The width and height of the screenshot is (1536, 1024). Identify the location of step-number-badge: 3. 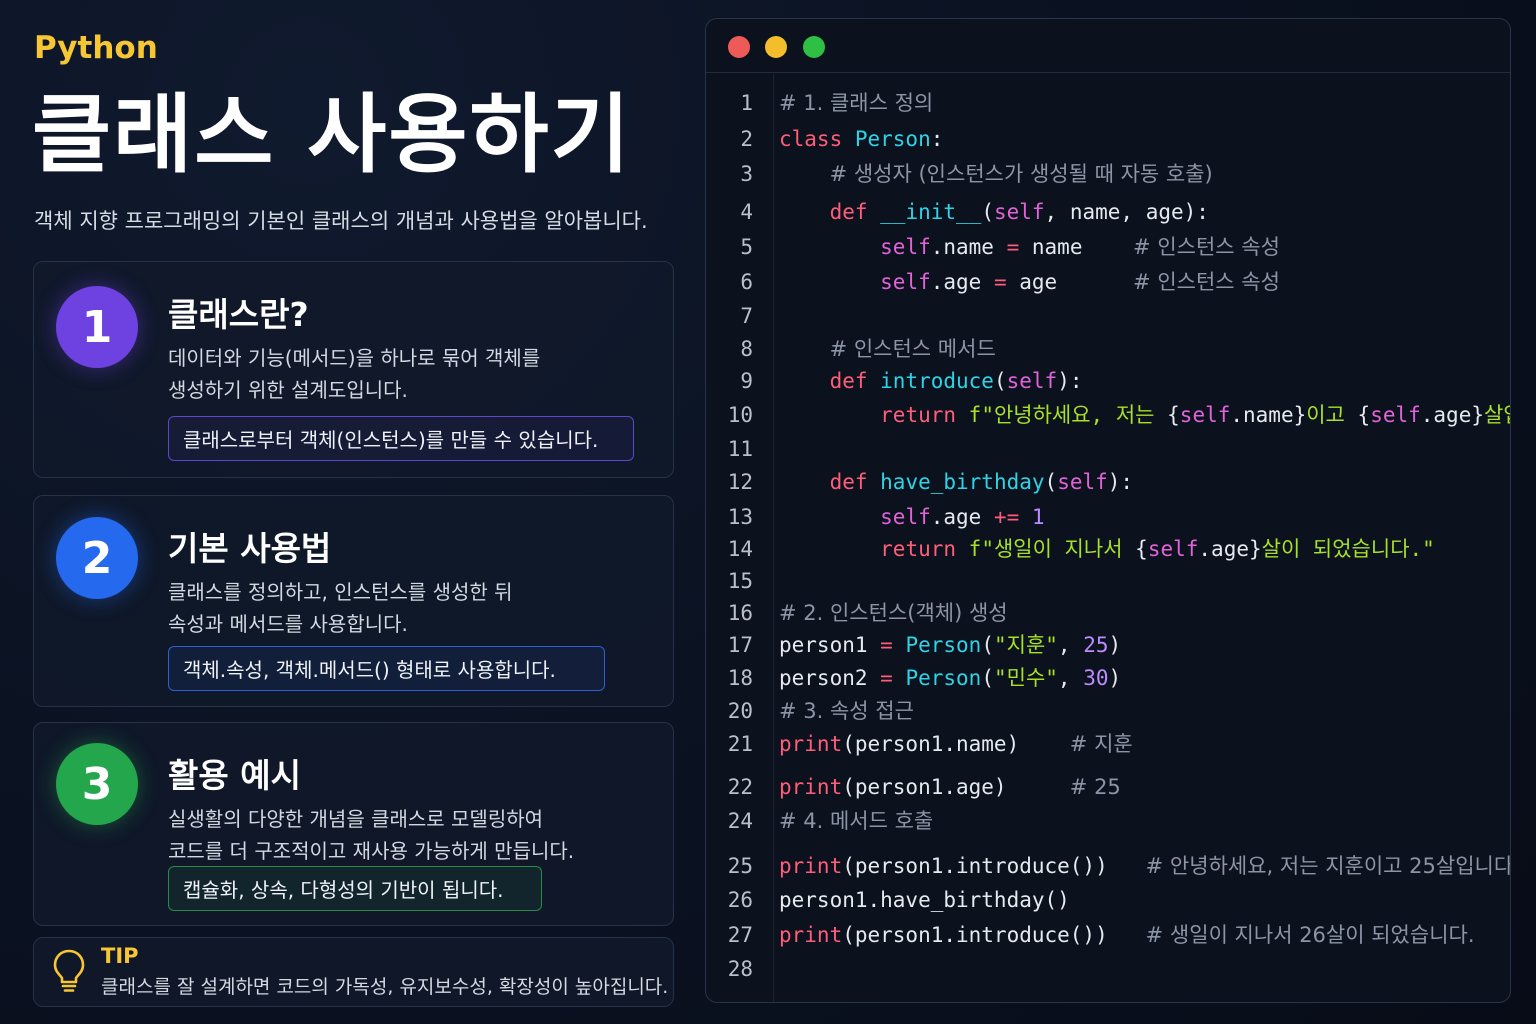
(97, 784).